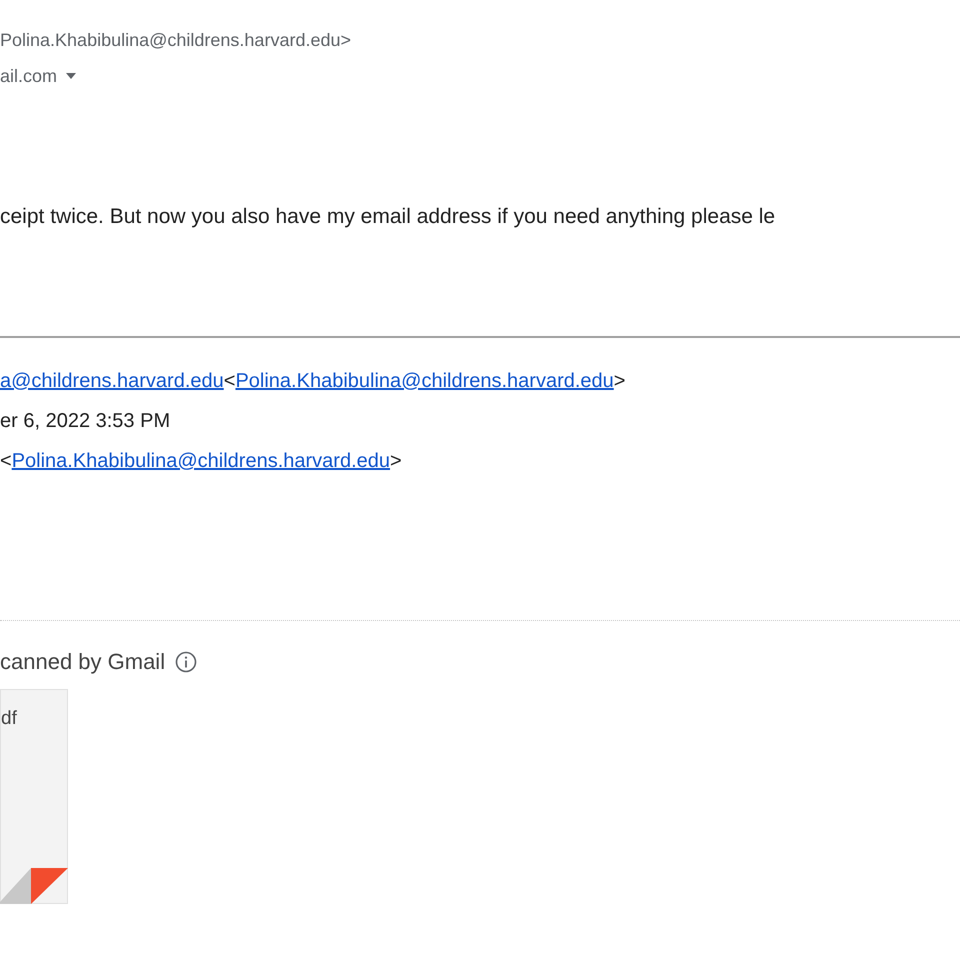 This screenshot has width=960, height=960. What do you see at coordinates (34, 796) in the screenshot?
I see `attachment-card: df` at bounding box center [34, 796].